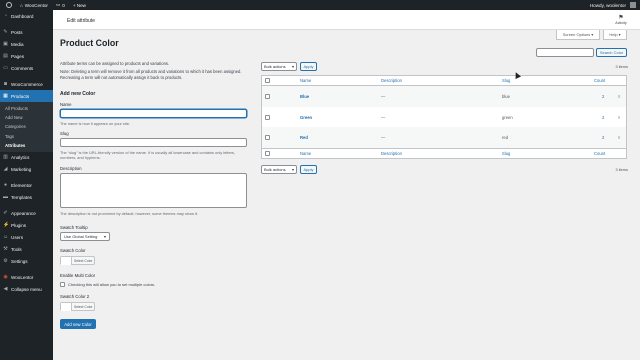 This screenshot has width=640, height=360. What do you see at coordinates (153, 190) in the screenshot?
I see `description-textarea` at bounding box center [153, 190].